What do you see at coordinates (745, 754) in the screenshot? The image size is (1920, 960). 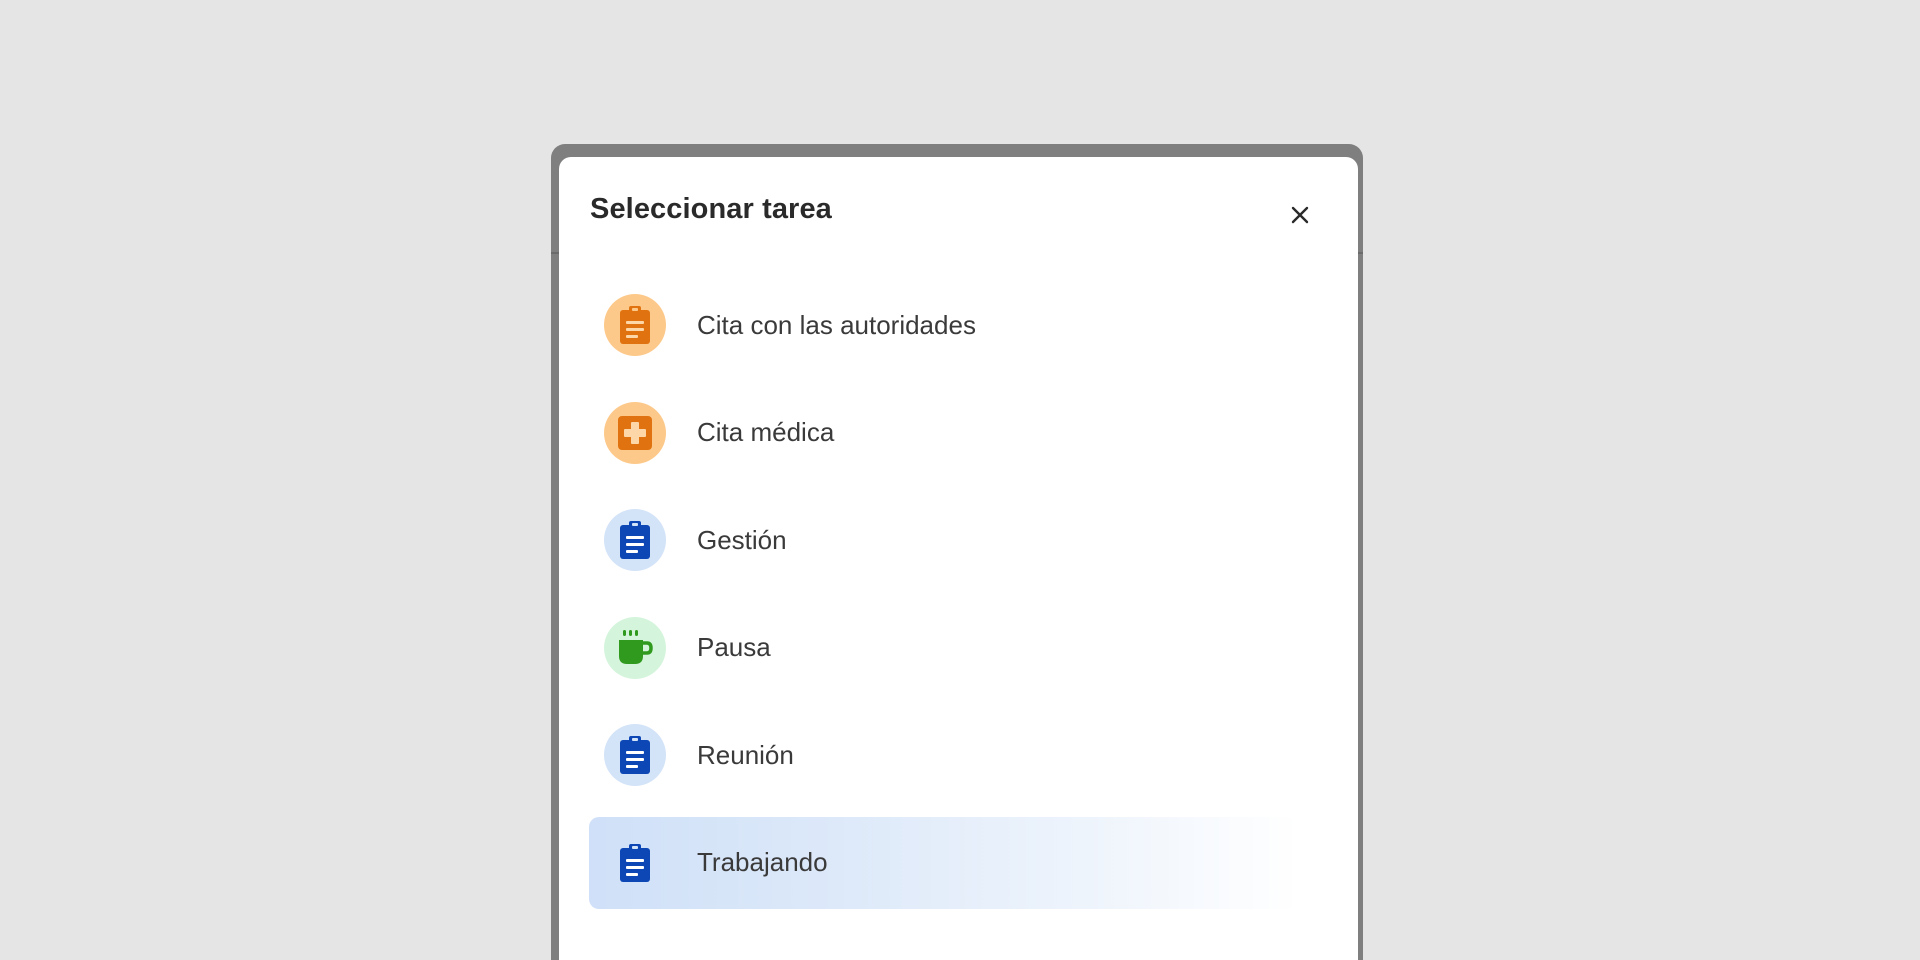 I see `task-label: Reunión` at bounding box center [745, 754].